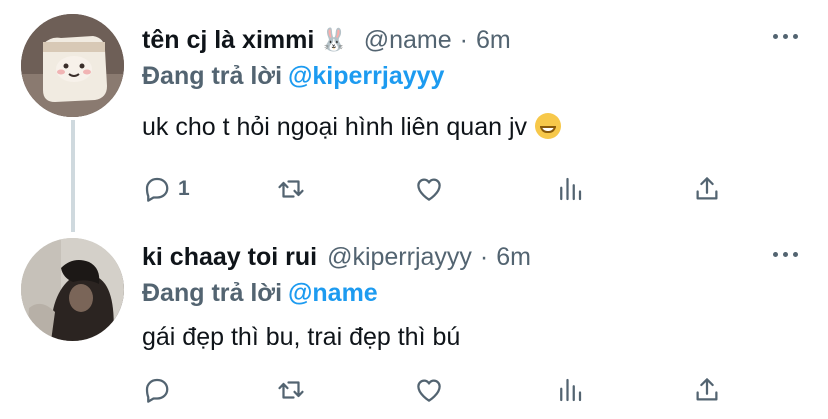 The width and height of the screenshot is (828, 419). Describe the element at coordinates (229, 257) in the screenshot. I see `display-name: ki chaay toi rui` at that location.